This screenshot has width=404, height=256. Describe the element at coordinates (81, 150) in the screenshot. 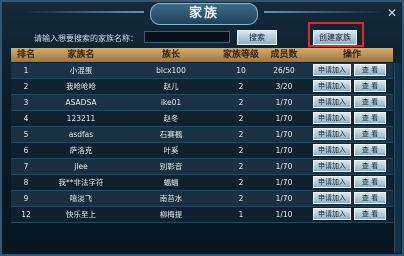

I see `row-family-name: 萨洛克` at that location.